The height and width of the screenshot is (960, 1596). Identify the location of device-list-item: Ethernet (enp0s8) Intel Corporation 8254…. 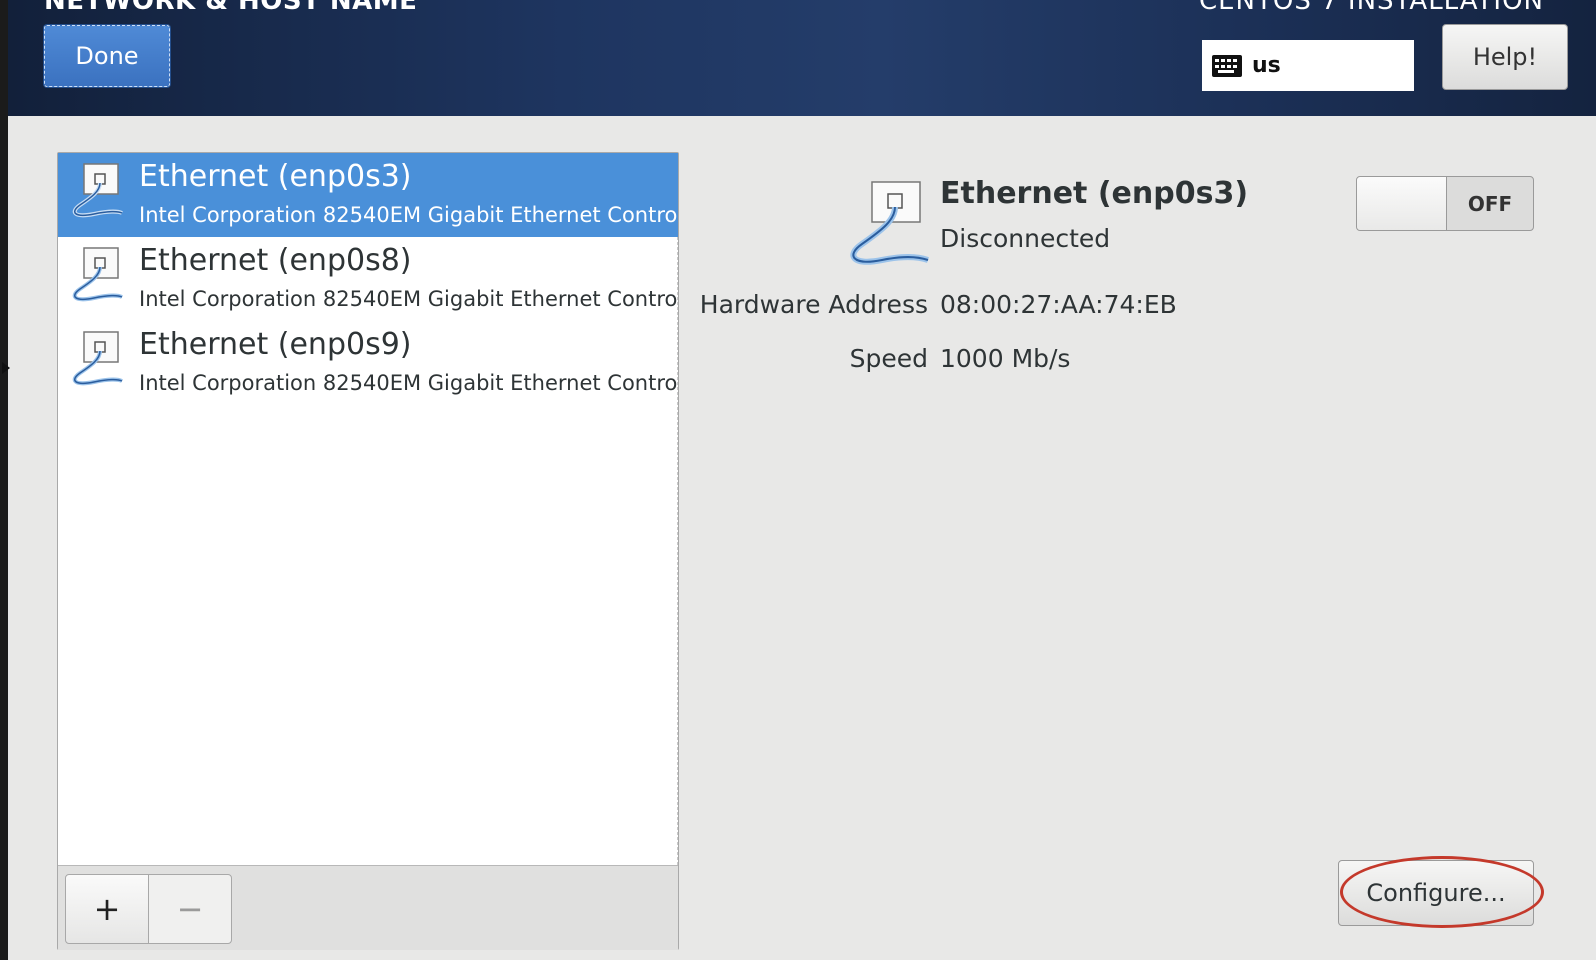
(368, 279).